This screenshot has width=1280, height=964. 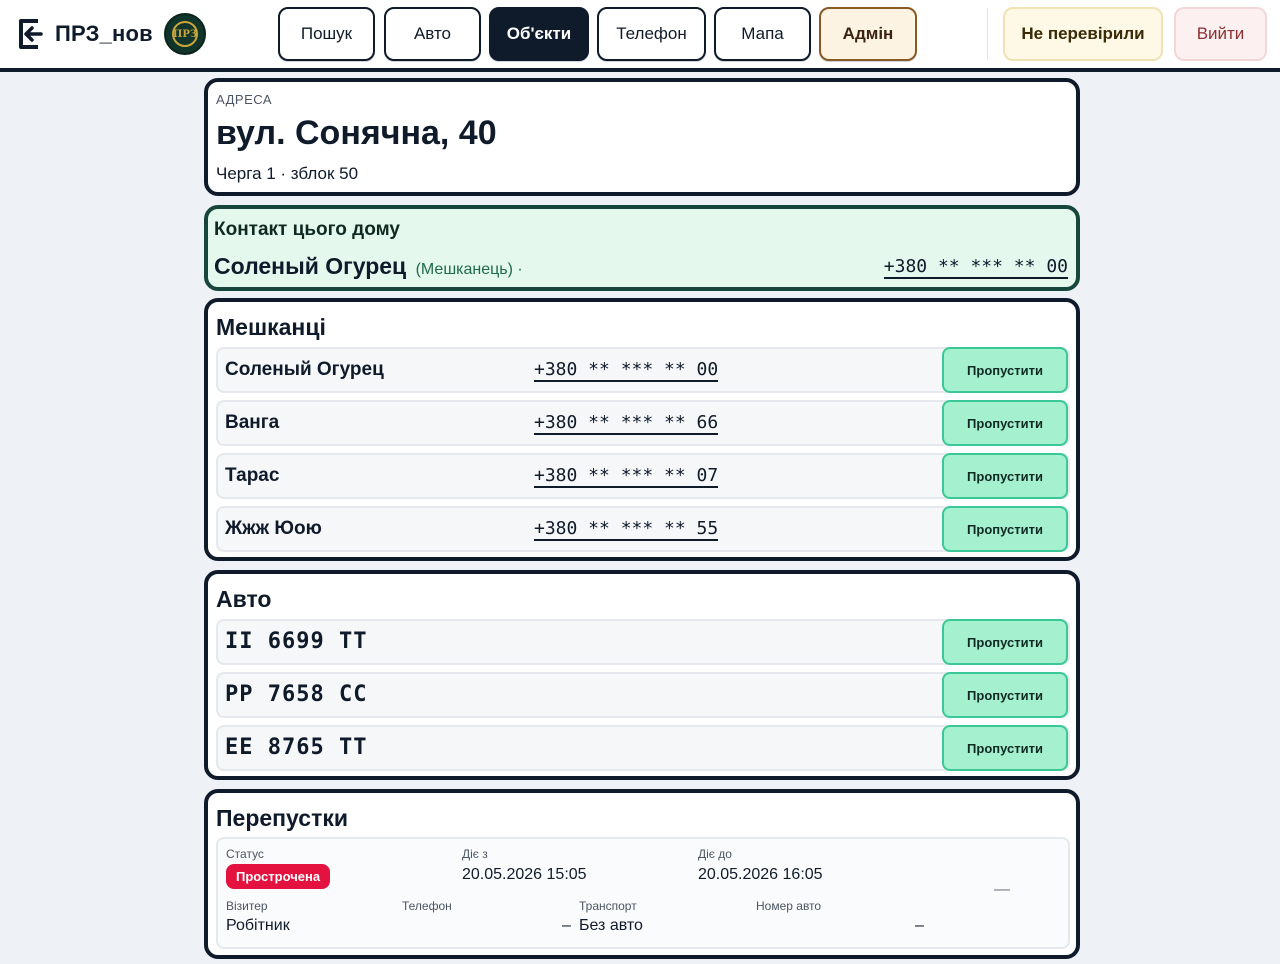 What do you see at coordinates (626, 530) in the screenshot?
I see `resident-phone-link: +380 ** *** ** 55` at bounding box center [626, 530].